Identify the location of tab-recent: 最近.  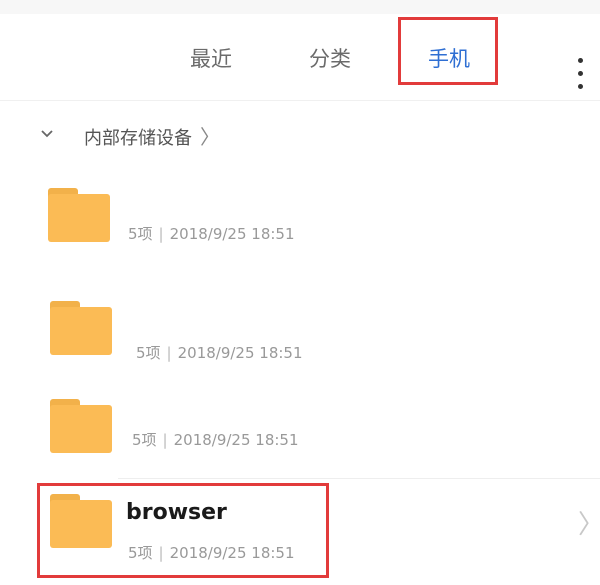
(211, 59).